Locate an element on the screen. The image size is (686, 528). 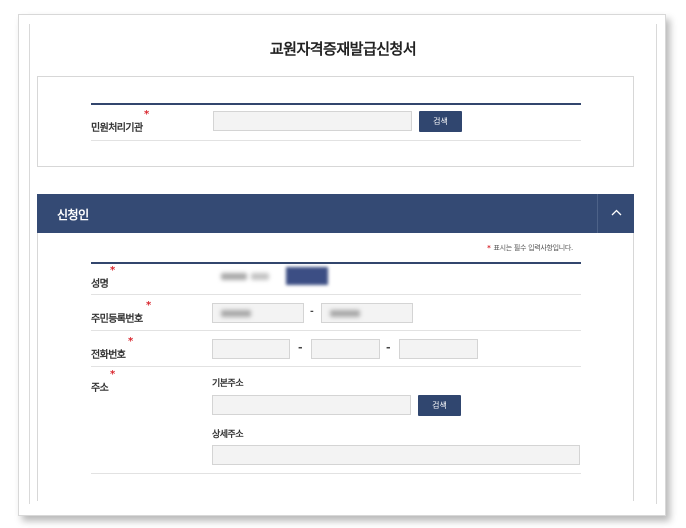
table-top-border is located at coordinates (336, 263).